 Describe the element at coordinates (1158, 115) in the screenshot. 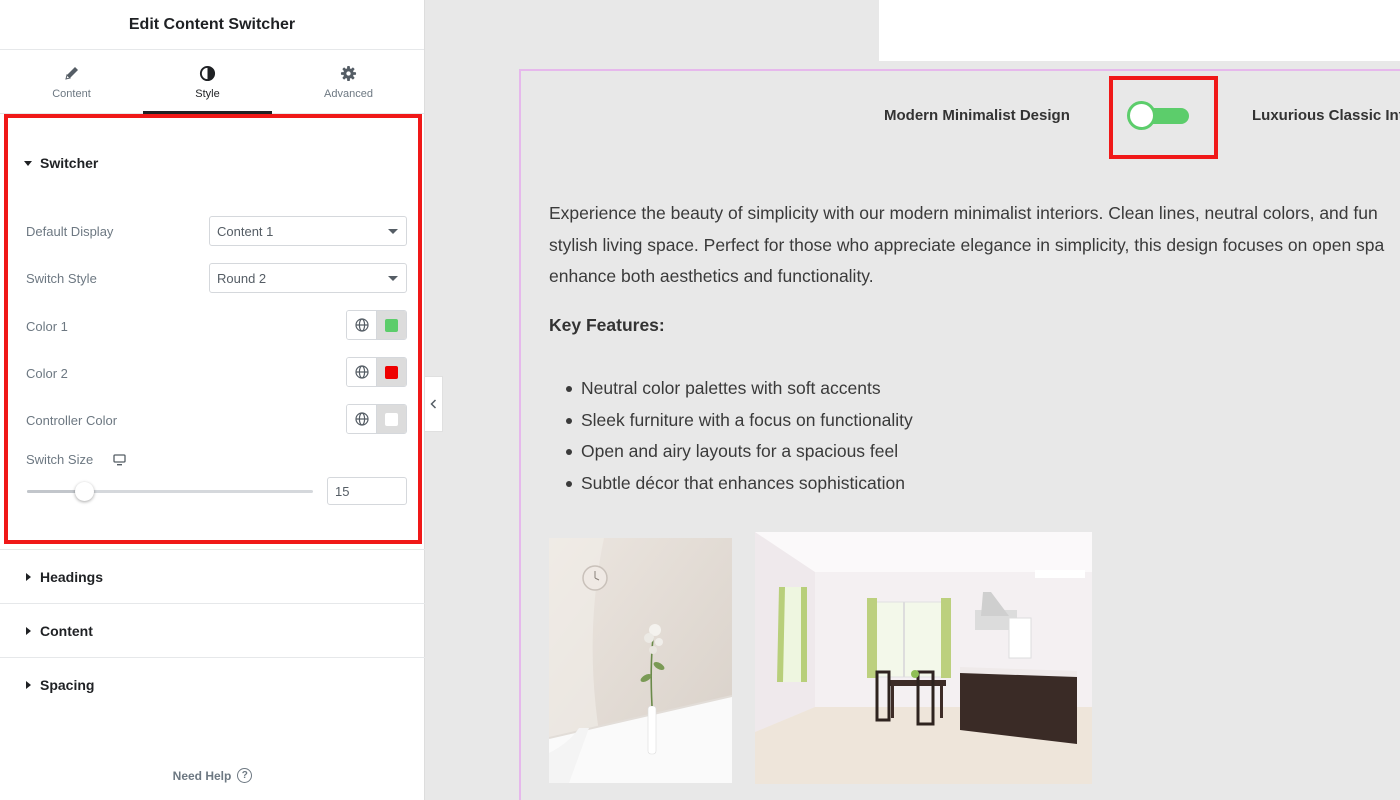

I see `content-toggle-switch` at that location.